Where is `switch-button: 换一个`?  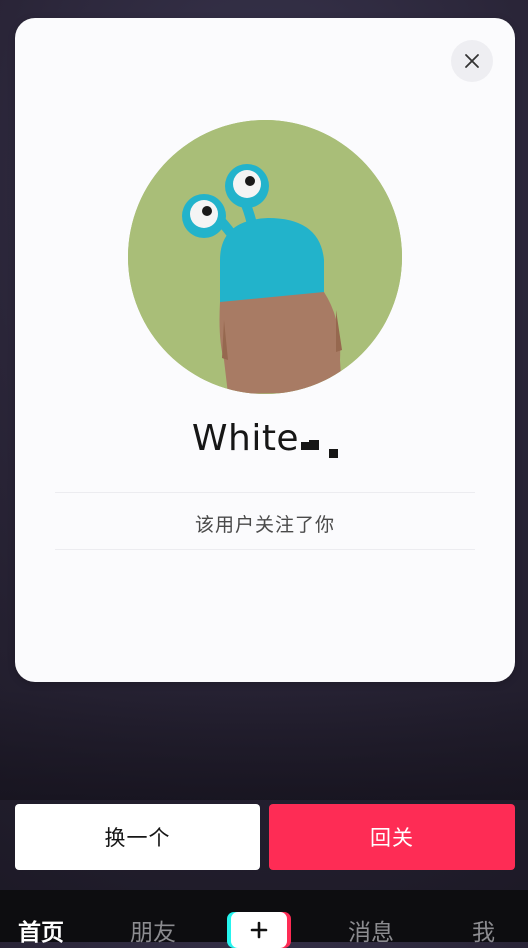
switch-button: 换一个 is located at coordinates (137, 837).